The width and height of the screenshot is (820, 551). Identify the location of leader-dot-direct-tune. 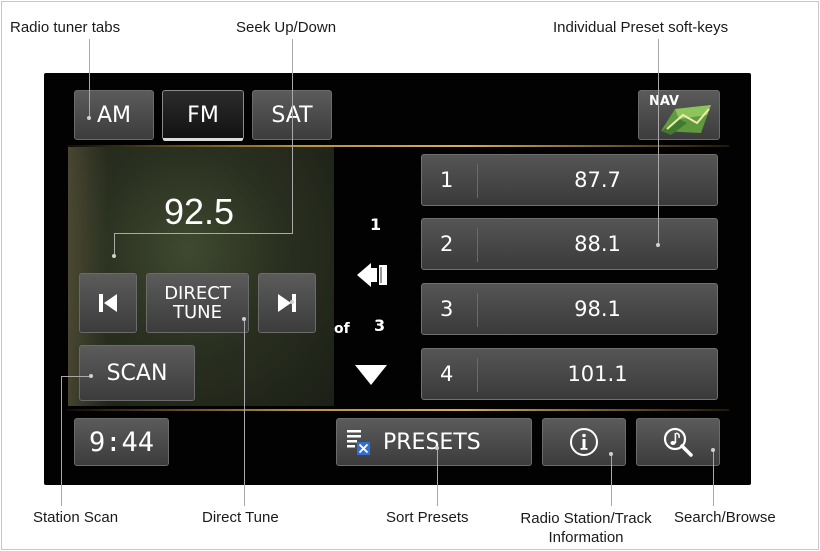
(244, 319).